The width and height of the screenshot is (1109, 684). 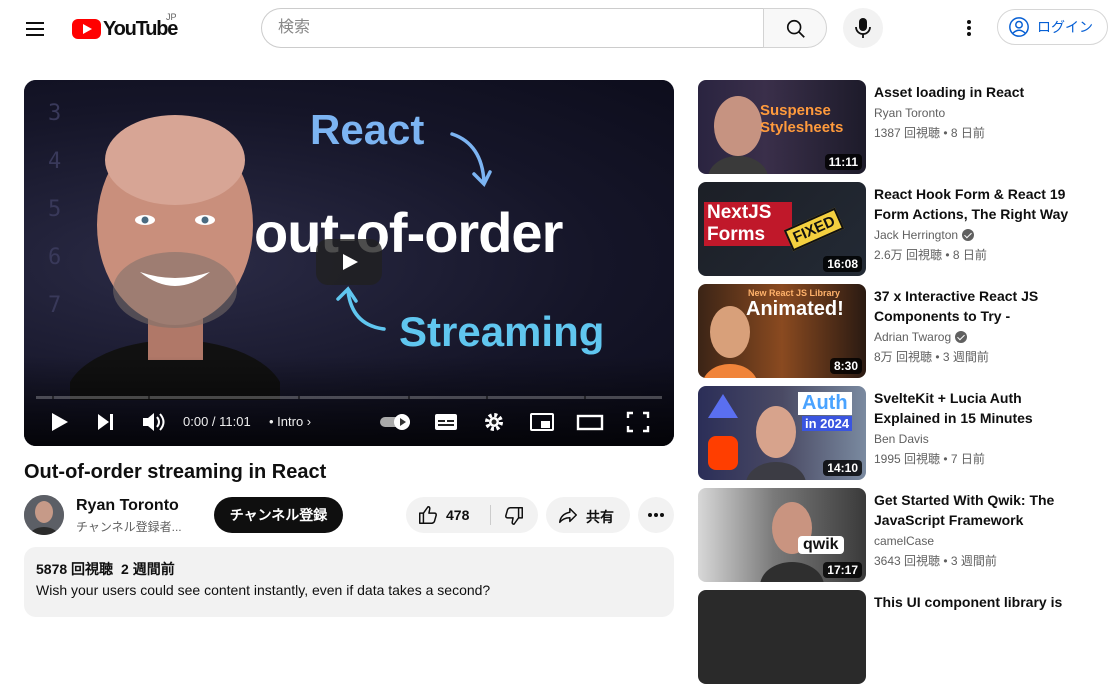 I want to click on search-button, so click(x=795, y=28).